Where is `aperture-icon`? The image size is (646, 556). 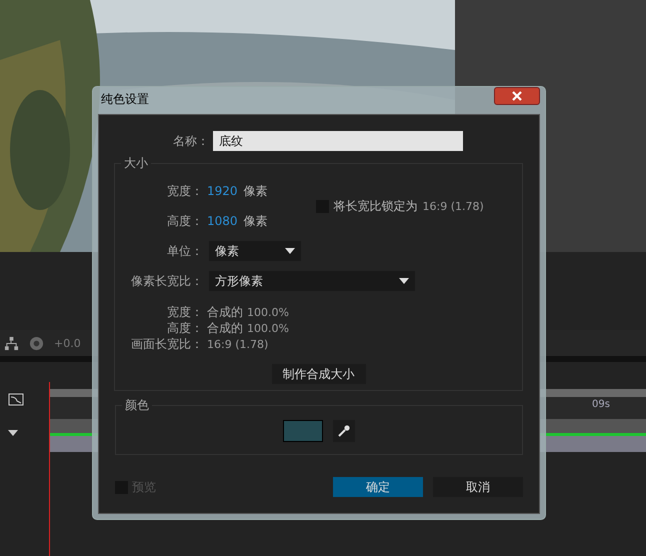 aperture-icon is located at coordinates (36, 343).